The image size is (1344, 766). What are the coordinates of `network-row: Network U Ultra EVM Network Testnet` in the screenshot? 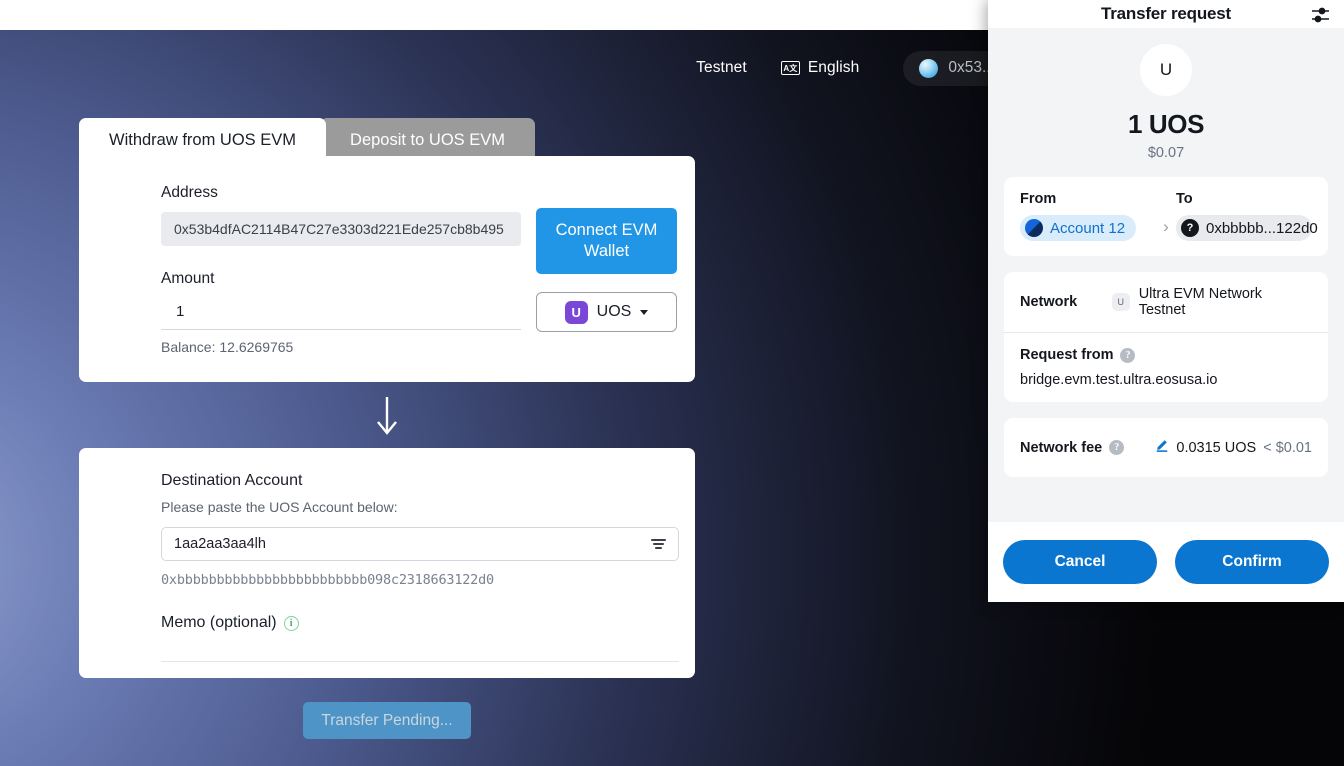 It's located at (1166, 302).